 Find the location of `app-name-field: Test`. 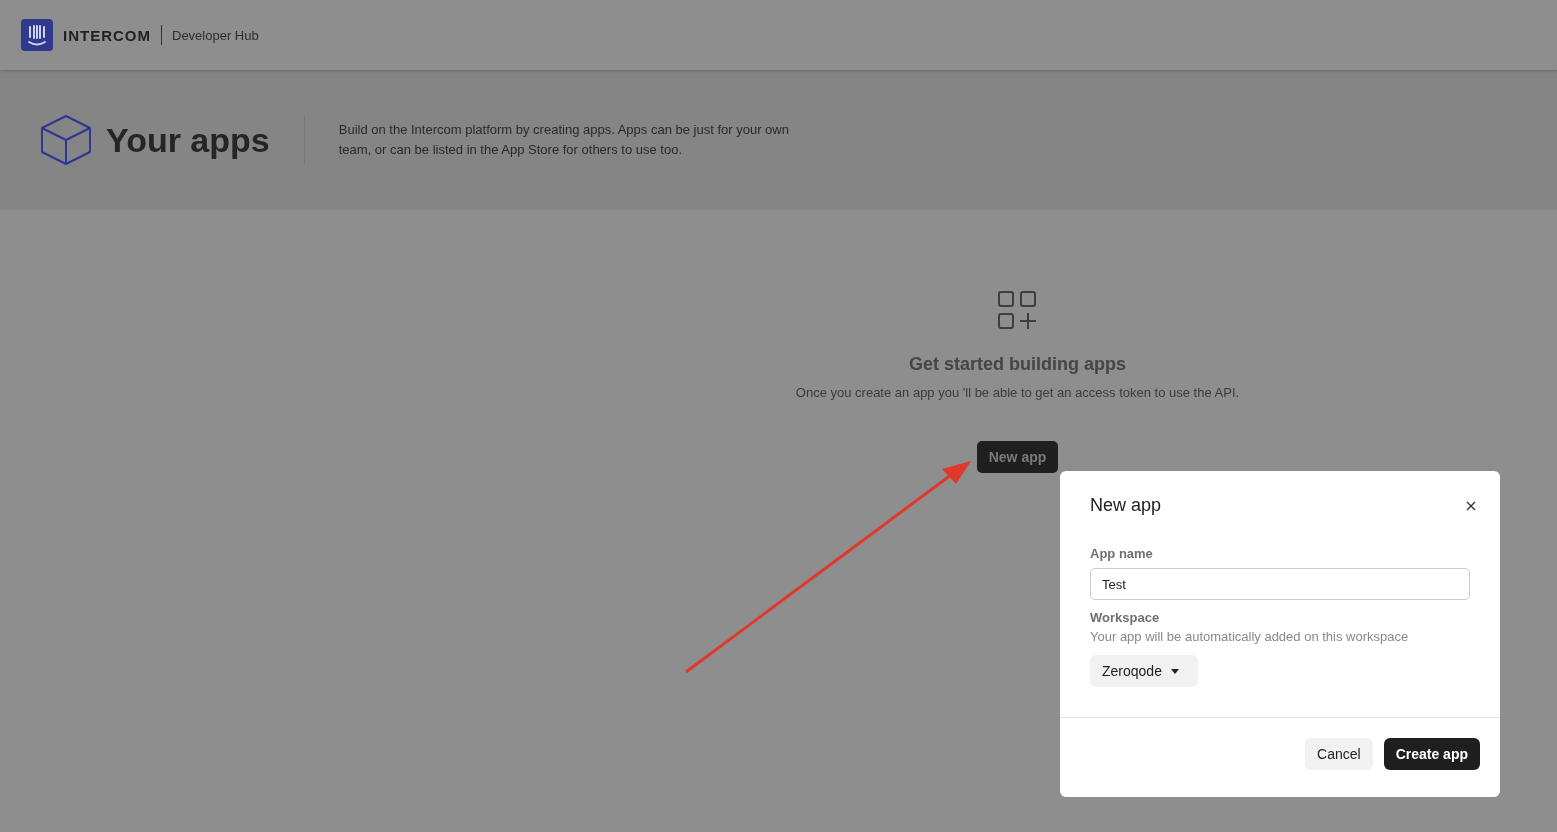

app-name-field: Test is located at coordinates (1280, 584).